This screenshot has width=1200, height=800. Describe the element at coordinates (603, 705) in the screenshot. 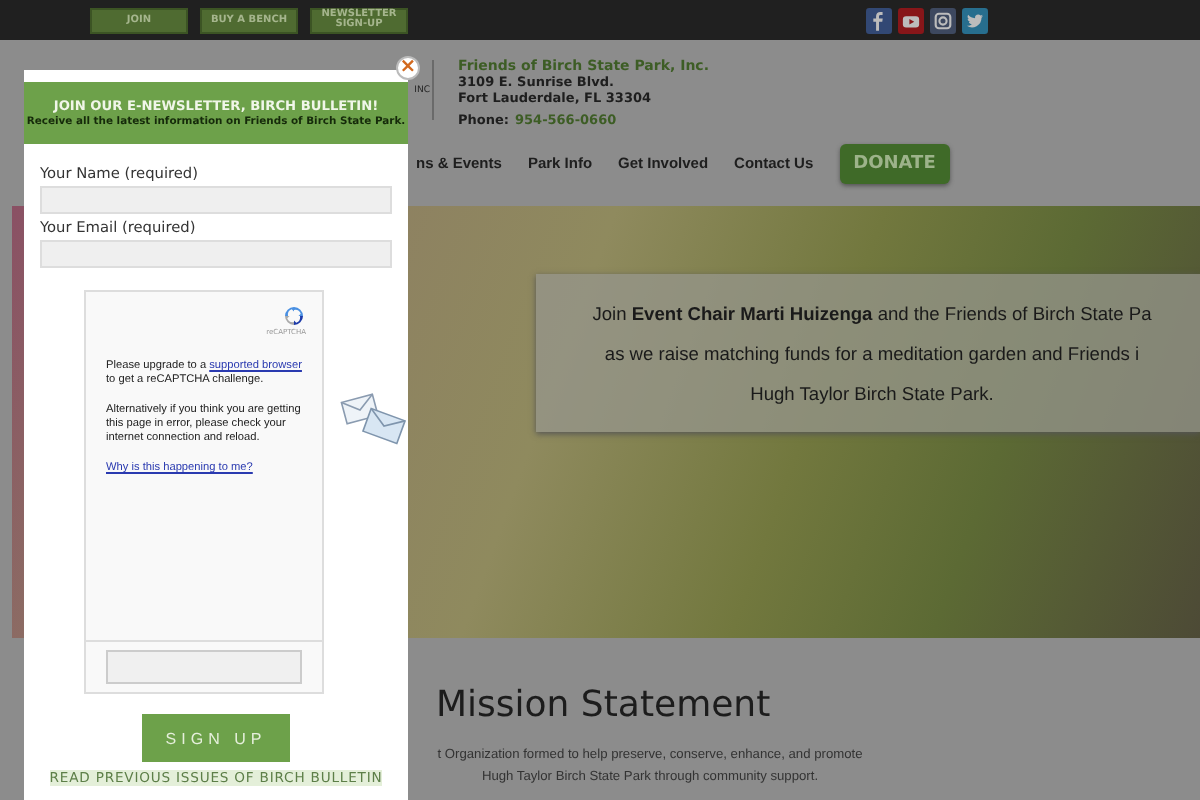

I see `section-heading: Mission Statement` at that location.